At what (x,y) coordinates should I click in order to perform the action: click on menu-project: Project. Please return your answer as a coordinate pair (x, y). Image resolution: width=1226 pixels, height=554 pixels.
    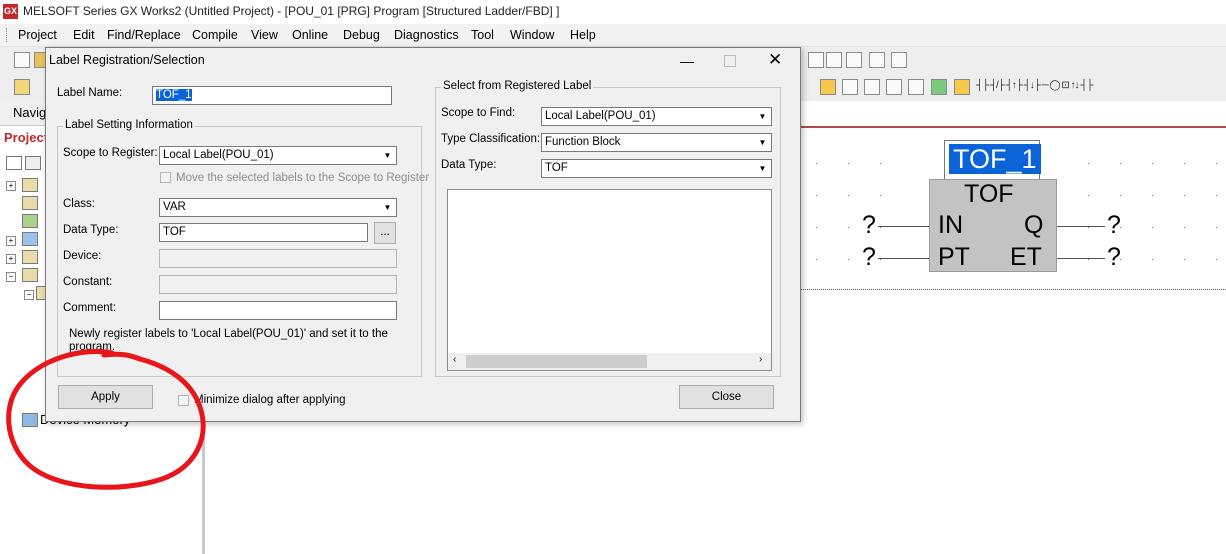
    Looking at the image, I should click on (37, 35).